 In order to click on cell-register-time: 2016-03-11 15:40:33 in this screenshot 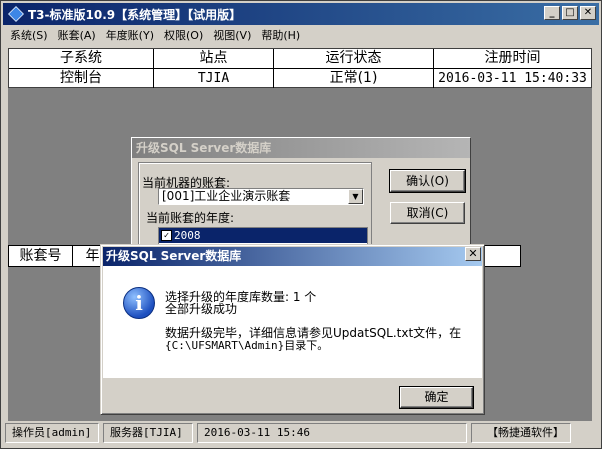, I will do `click(512, 78)`.